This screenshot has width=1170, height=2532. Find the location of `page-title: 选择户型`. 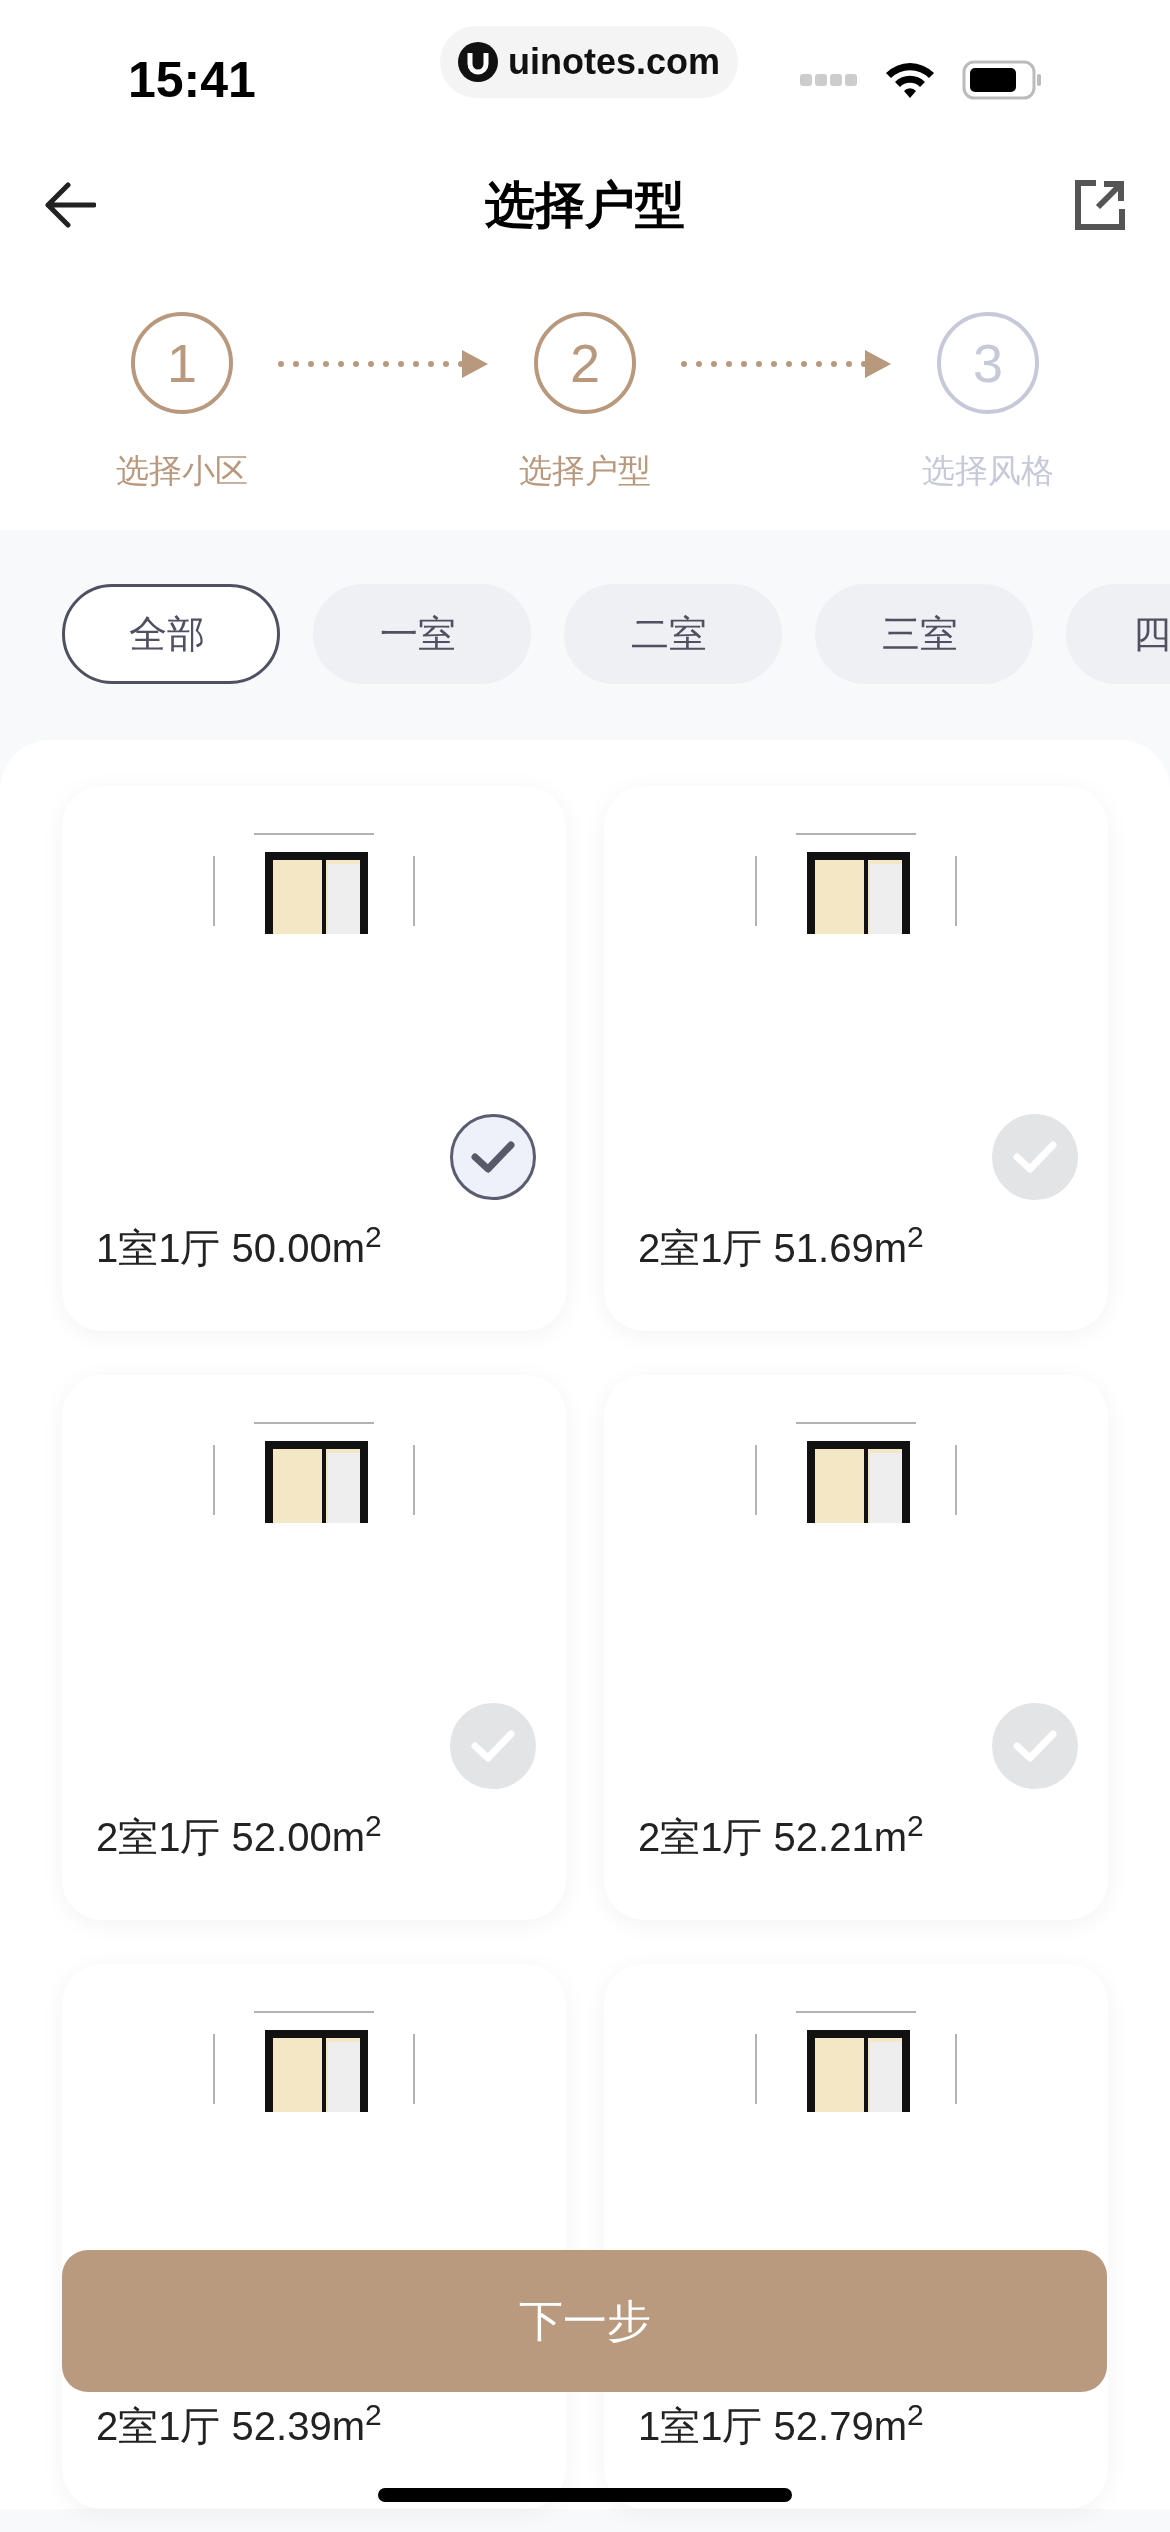

page-title: 选择户型 is located at coordinates (585, 205).